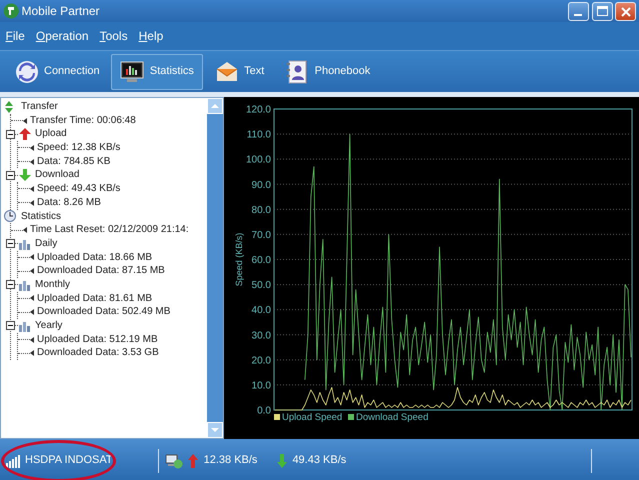 This screenshot has width=639, height=480. What do you see at coordinates (103, 312) in the screenshot?
I see `tree-item: Downloaded Data: 502.49 MB` at bounding box center [103, 312].